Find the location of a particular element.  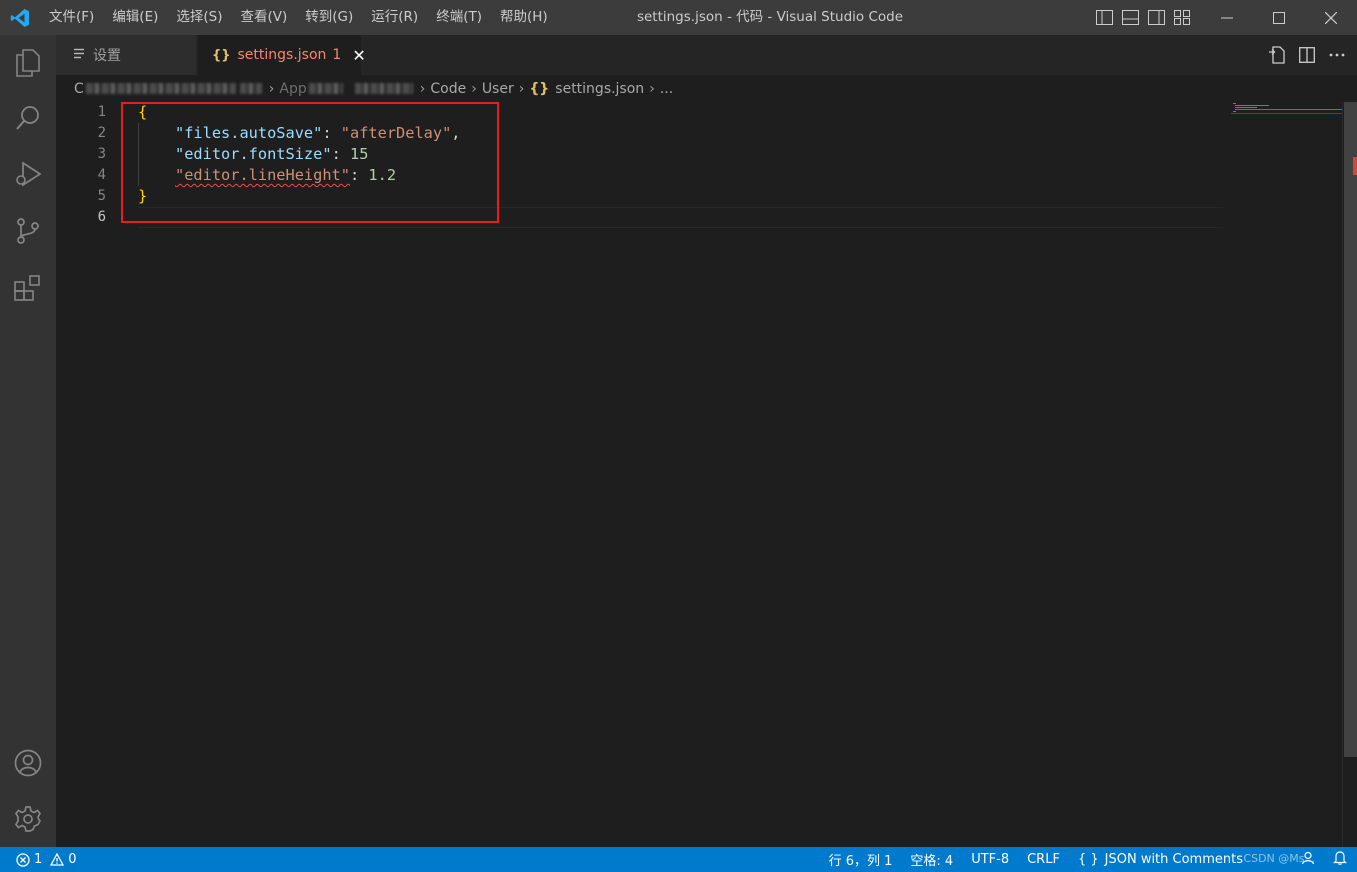

toggle-secondary-sidebar-icon is located at coordinates (1156, 18).